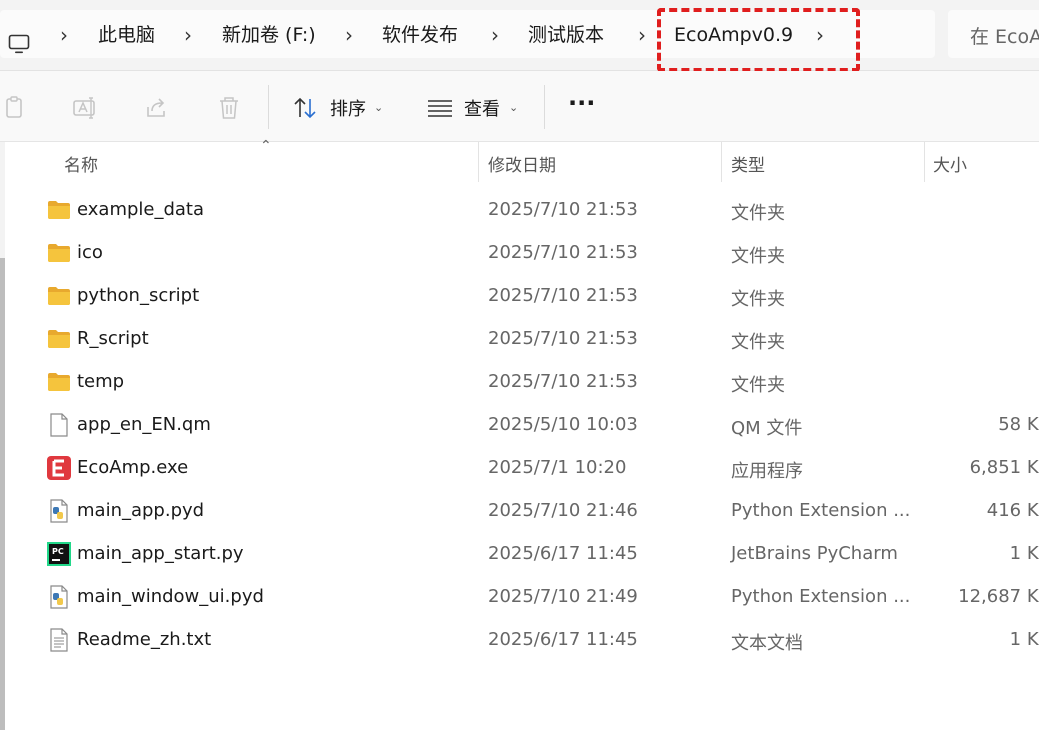  What do you see at coordinates (138, 295) in the screenshot?
I see `file-name: python_script` at bounding box center [138, 295].